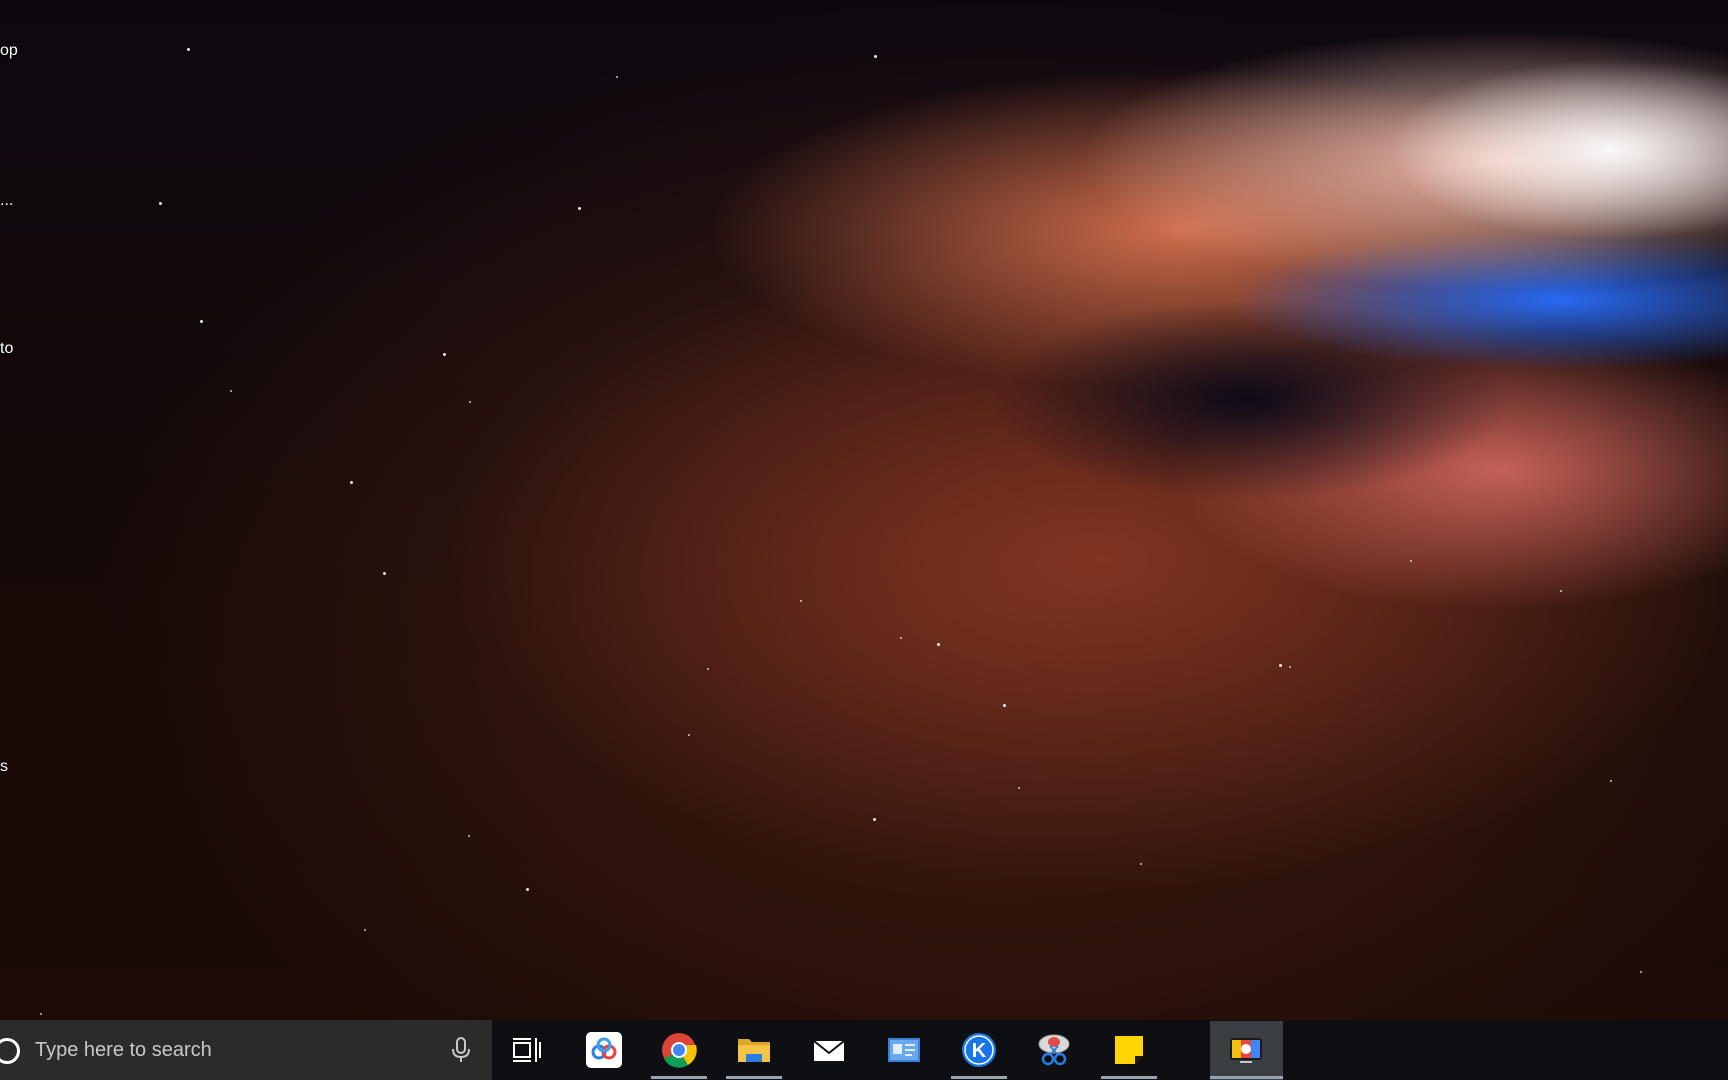 This screenshot has height=1080, width=1728. What do you see at coordinates (461, 1050) in the screenshot?
I see `microphone-icon` at bounding box center [461, 1050].